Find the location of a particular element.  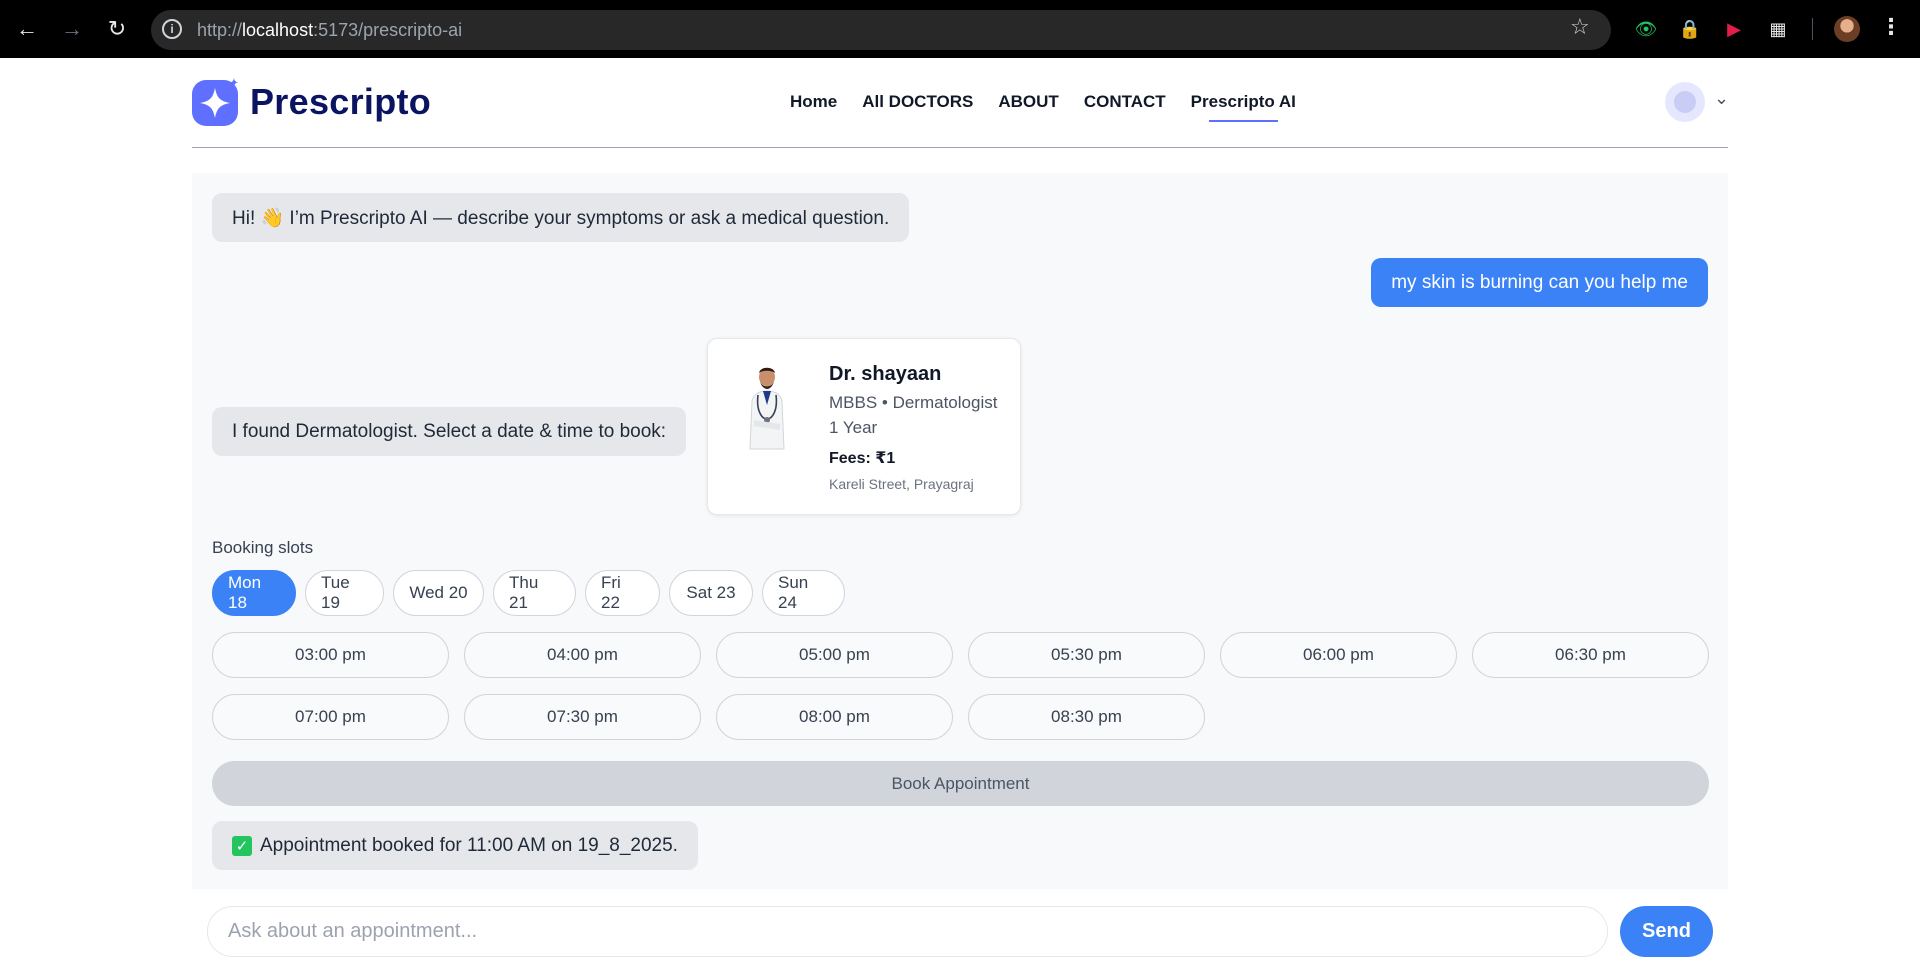

brand-logo: Prescripto is located at coordinates (311, 102).